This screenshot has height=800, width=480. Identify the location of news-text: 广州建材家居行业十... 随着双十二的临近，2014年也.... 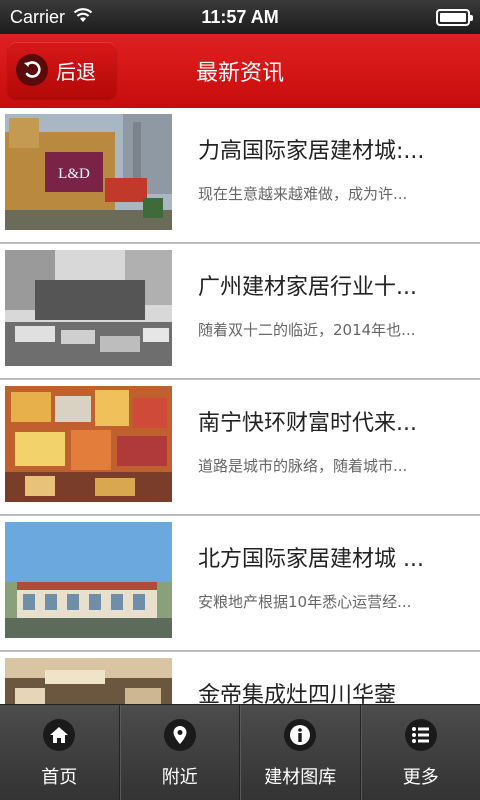
(329, 306).